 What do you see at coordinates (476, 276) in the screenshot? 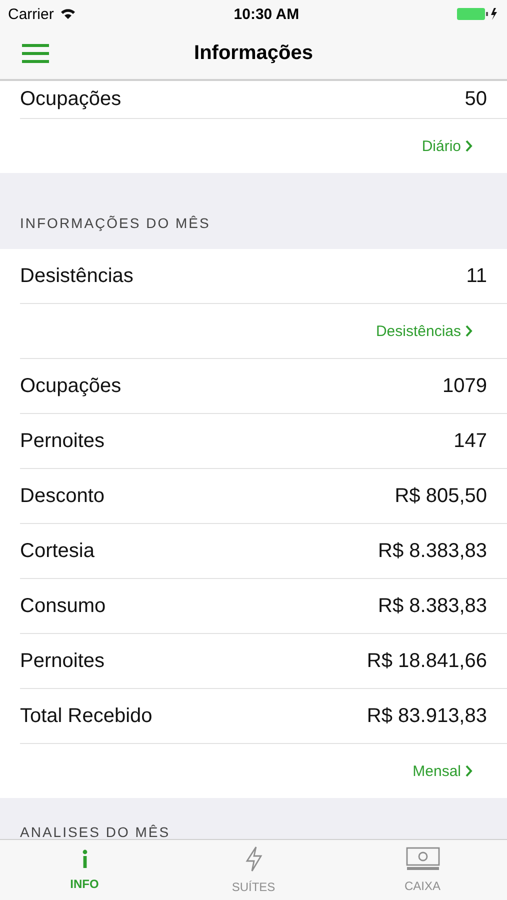
I see `row-value: 11` at bounding box center [476, 276].